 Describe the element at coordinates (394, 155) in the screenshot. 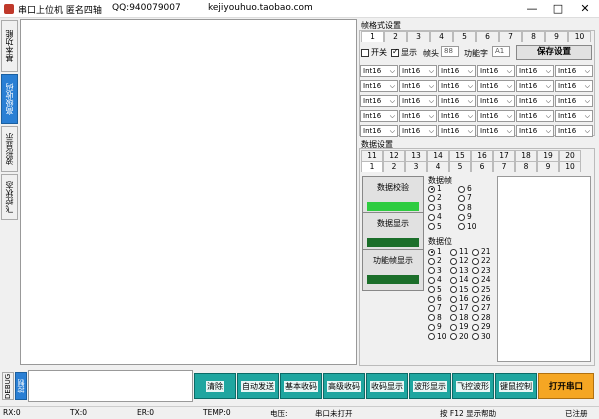

I see `data-tab: 12` at that location.